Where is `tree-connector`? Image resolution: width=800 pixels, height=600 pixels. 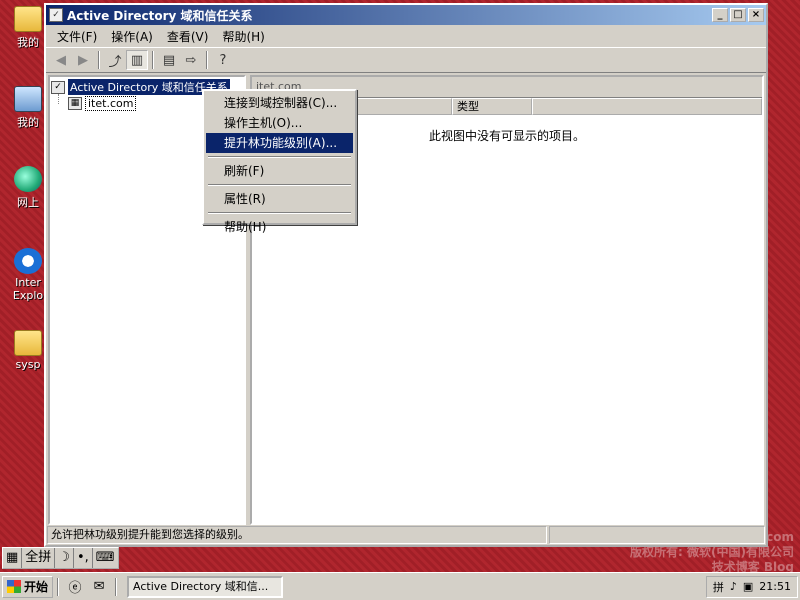 tree-connector is located at coordinates (58, 99).